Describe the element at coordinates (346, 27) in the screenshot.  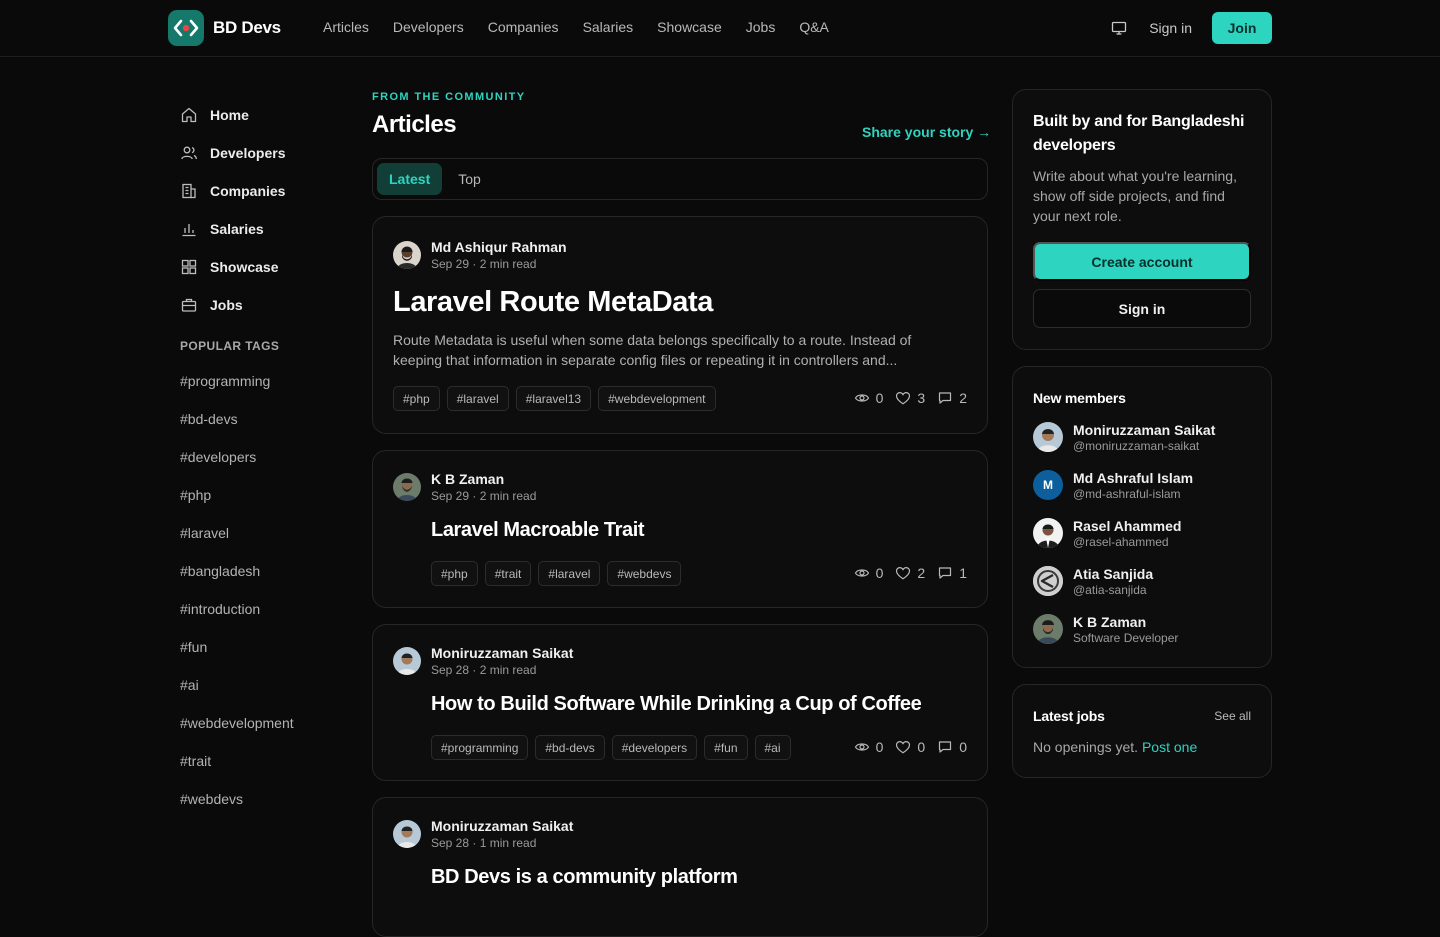
I see `nav-articles: Articles` at that location.